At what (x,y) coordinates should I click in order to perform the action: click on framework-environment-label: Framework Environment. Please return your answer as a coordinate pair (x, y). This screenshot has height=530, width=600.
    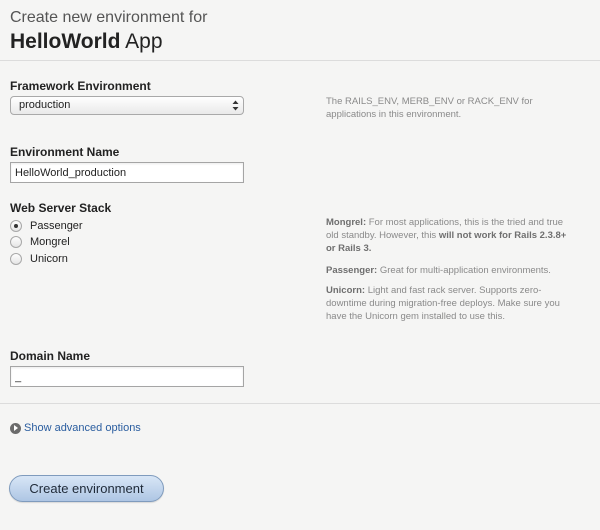
    Looking at the image, I should click on (80, 86).